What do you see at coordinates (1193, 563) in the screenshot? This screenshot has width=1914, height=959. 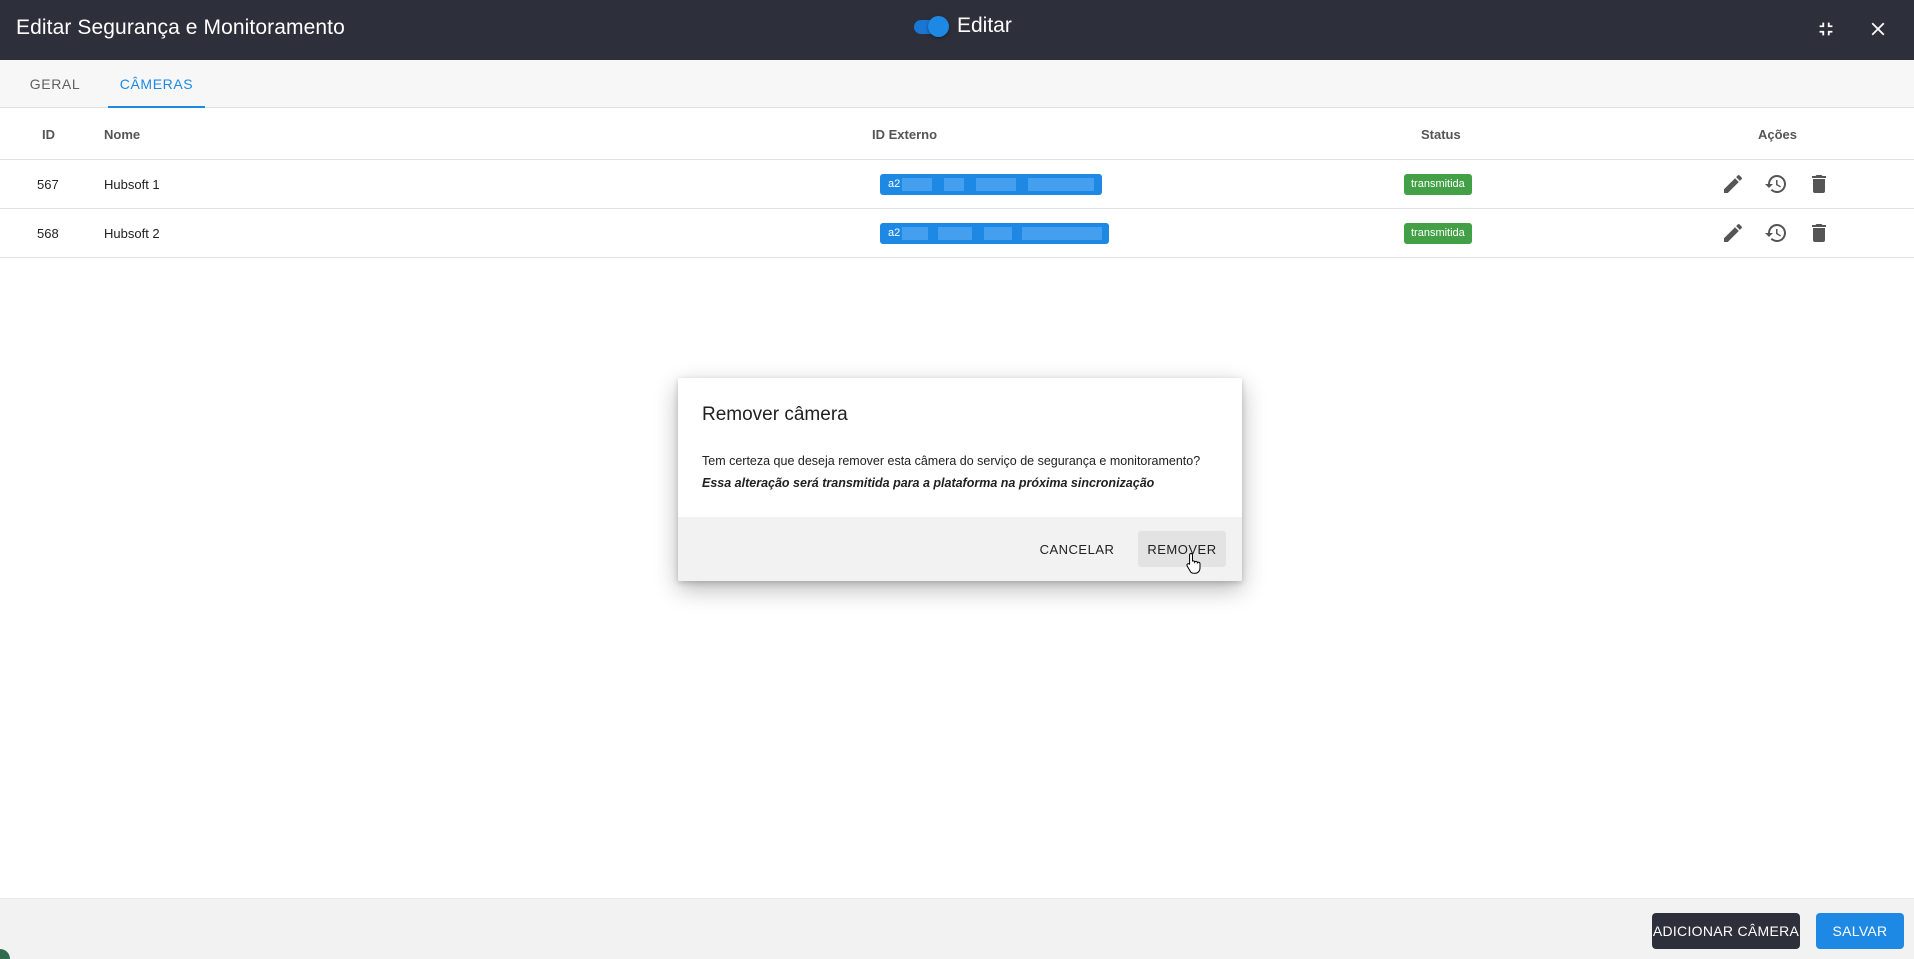 I see `hand-cursor-icon` at bounding box center [1193, 563].